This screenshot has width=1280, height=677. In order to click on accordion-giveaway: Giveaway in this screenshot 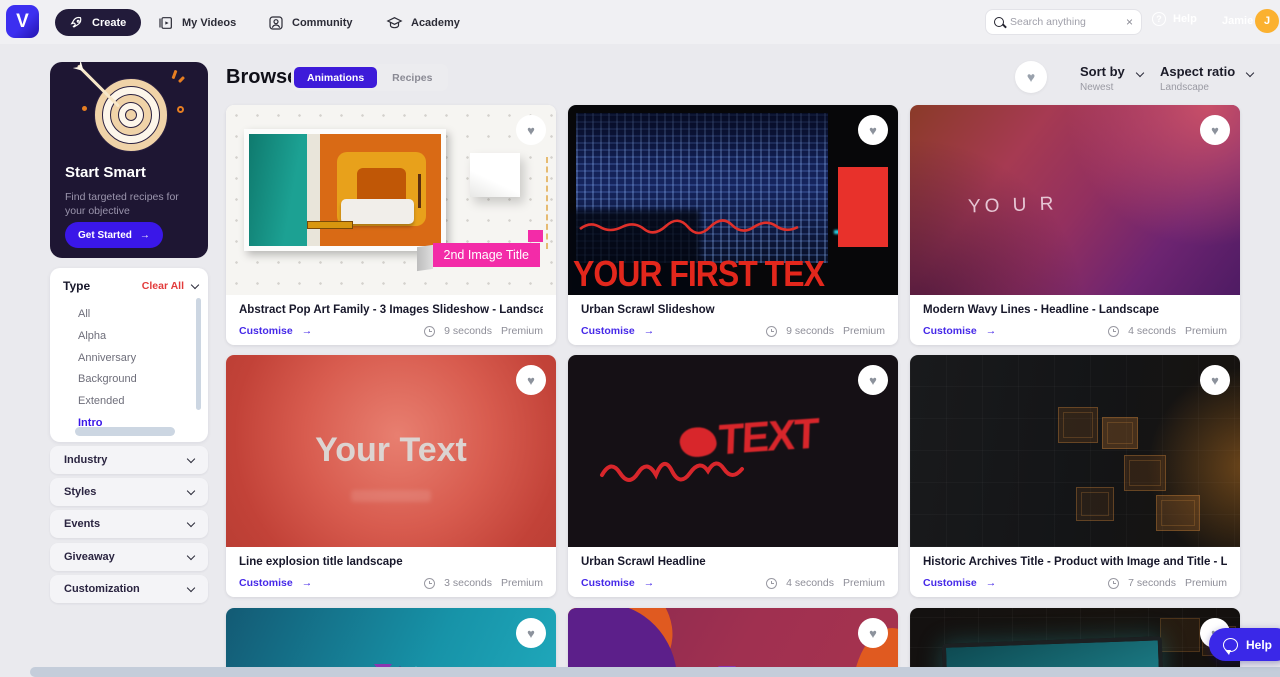, I will do `click(129, 557)`.